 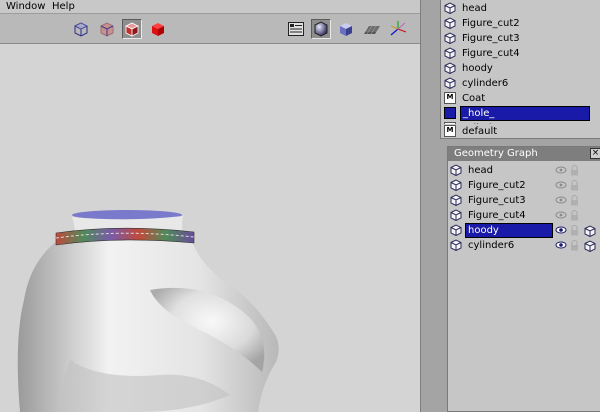 I want to click on blue-material-icon, so click(x=450, y=113).